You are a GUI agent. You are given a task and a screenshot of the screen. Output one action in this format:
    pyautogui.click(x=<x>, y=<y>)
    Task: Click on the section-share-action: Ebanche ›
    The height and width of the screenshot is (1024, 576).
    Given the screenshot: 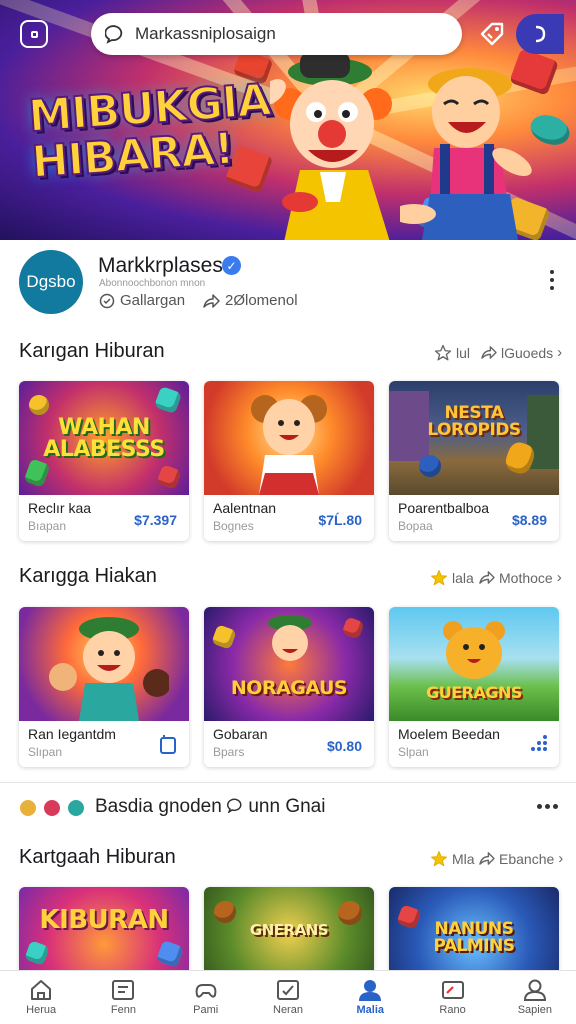 What is the action you would take?
    pyautogui.click(x=520, y=858)
    